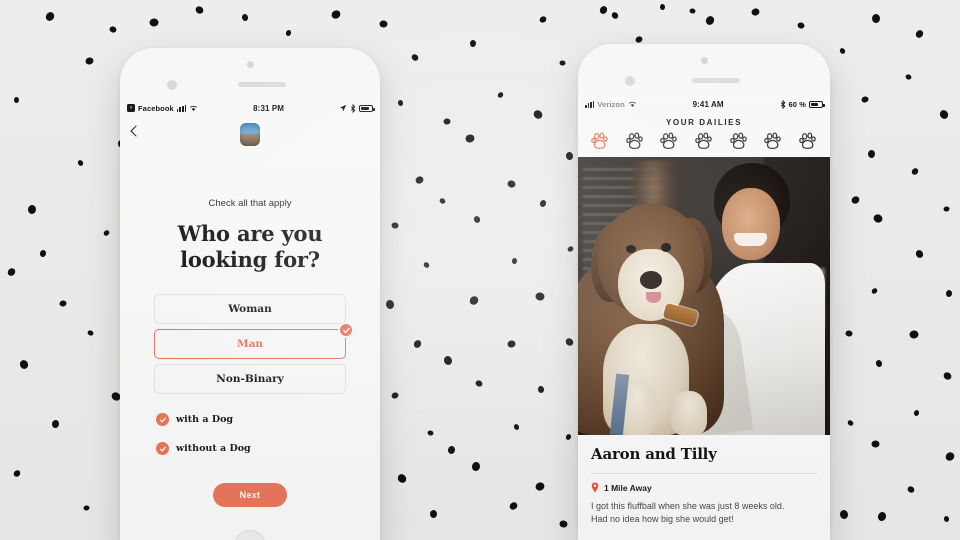  I want to click on signal-bars-icon, so click(590, 104).